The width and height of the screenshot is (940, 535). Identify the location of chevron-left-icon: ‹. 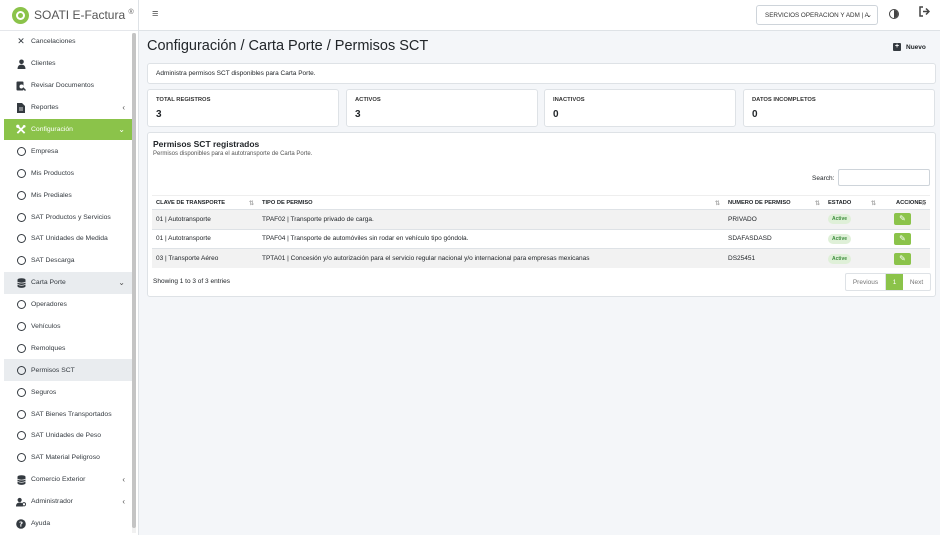
(123, 480).